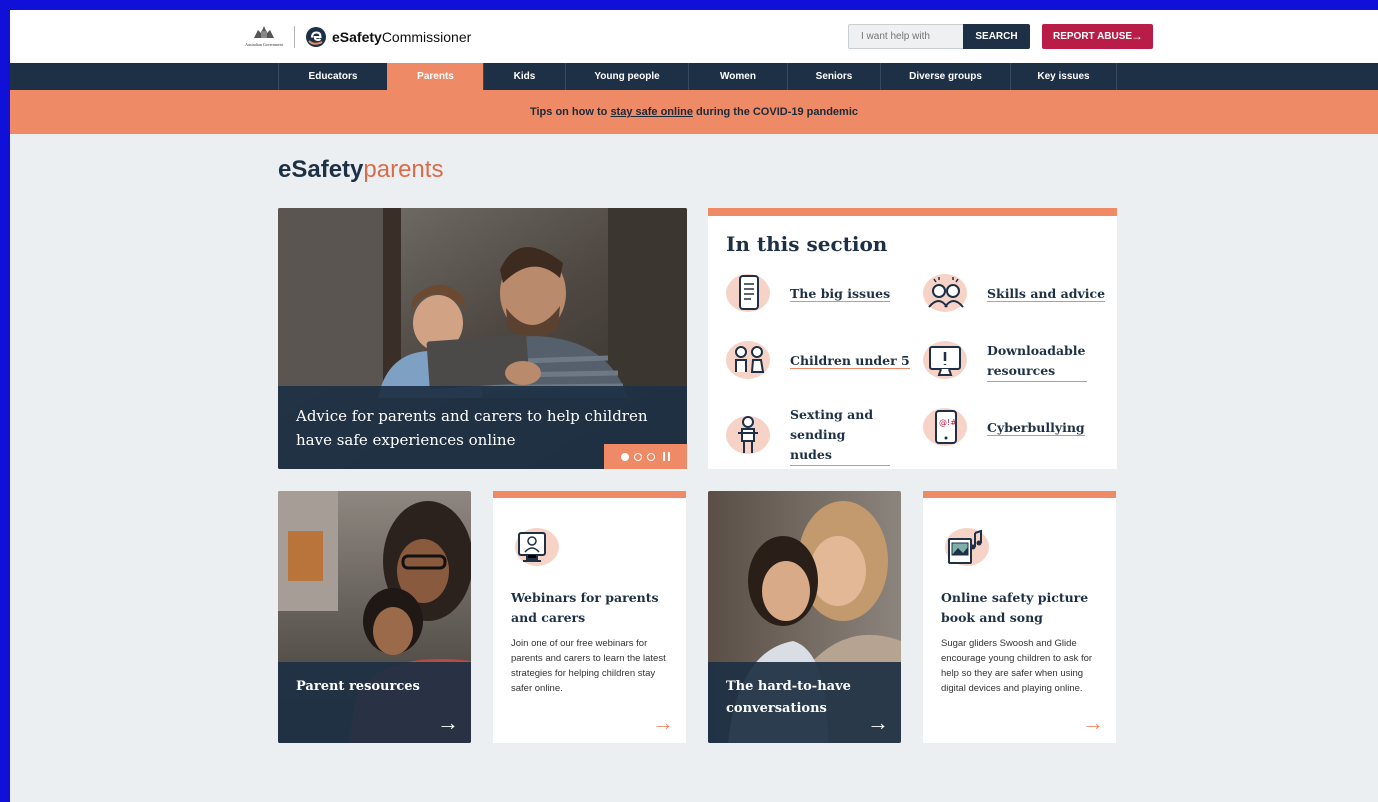  Describe the element at coordinates (737, 76) in the screenshot. I see `nav-item-women: Women` at that location.